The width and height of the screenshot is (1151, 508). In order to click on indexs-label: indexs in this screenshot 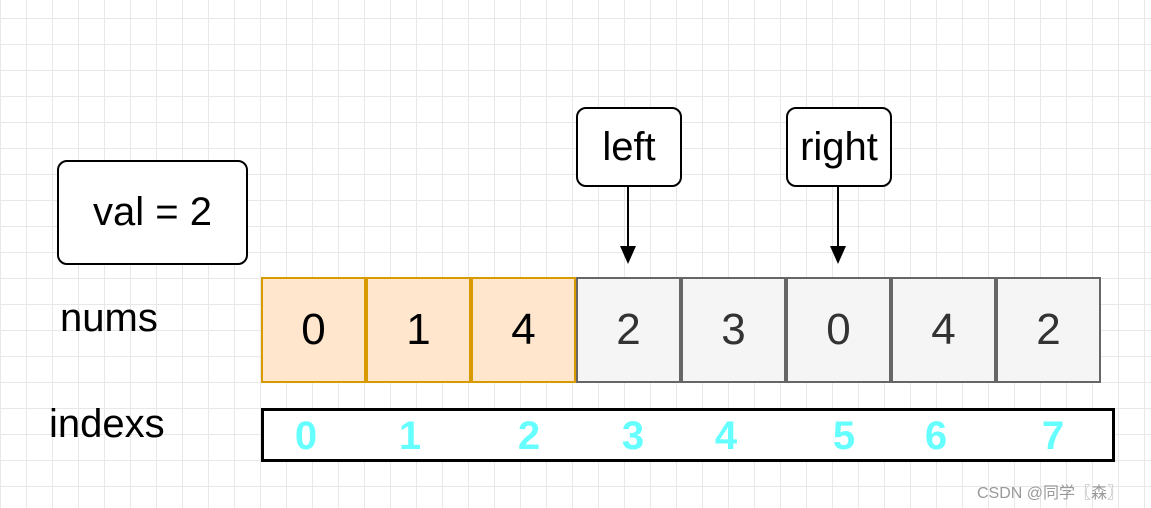, I will do `click(107, 424)`.